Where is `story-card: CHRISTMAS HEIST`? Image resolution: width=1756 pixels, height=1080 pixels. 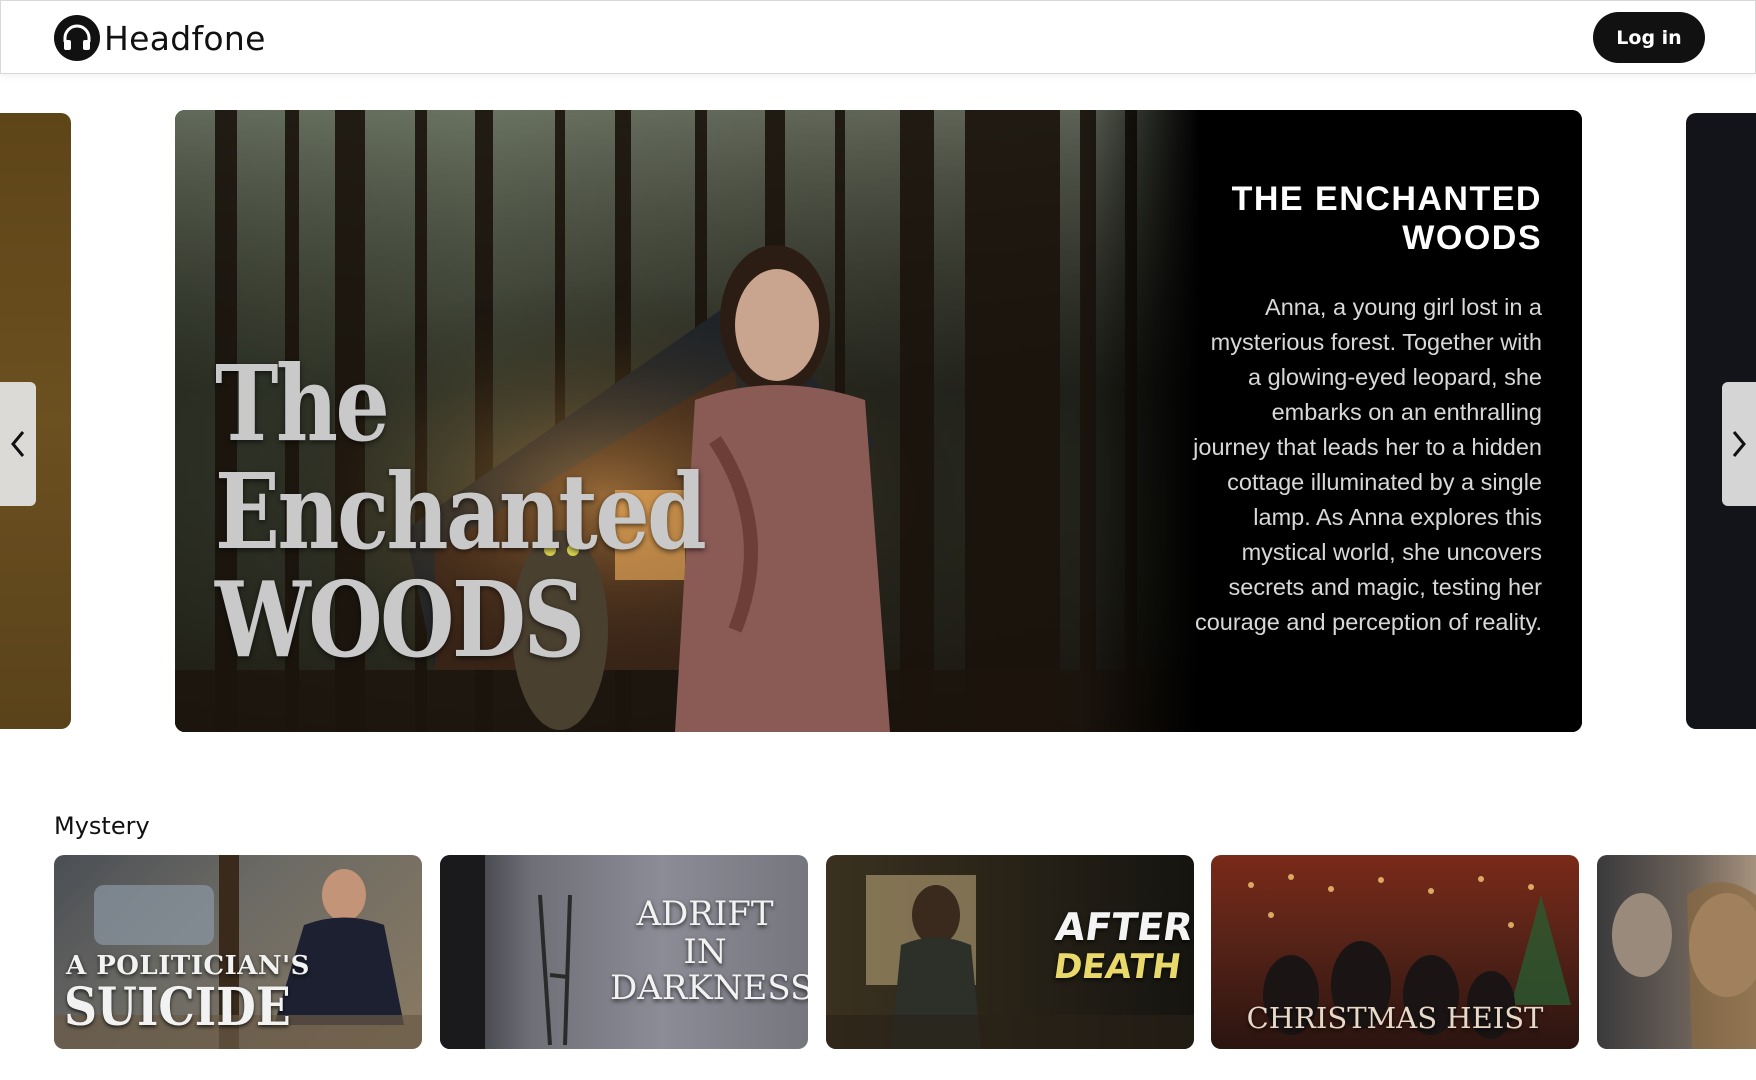
story-card: CHRISTMAS HEIST is located at coordinates (1395, 952).